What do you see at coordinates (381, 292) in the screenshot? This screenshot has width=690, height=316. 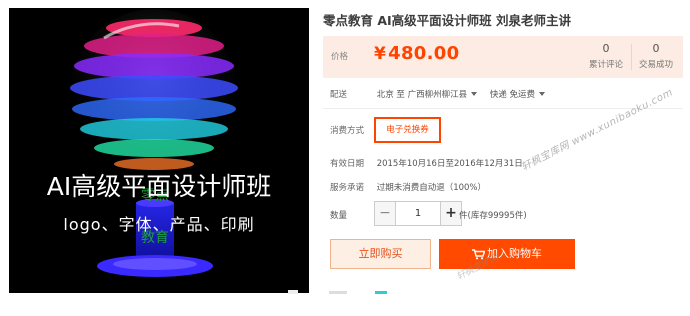 I see `bottom-tab-indicator-active` at bounding box center [381, 292].